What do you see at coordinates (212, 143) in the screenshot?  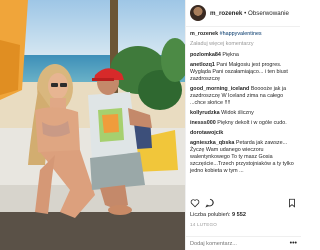 I see `comment-username: agnieszka_qbska` at bounding box center [212, 143].